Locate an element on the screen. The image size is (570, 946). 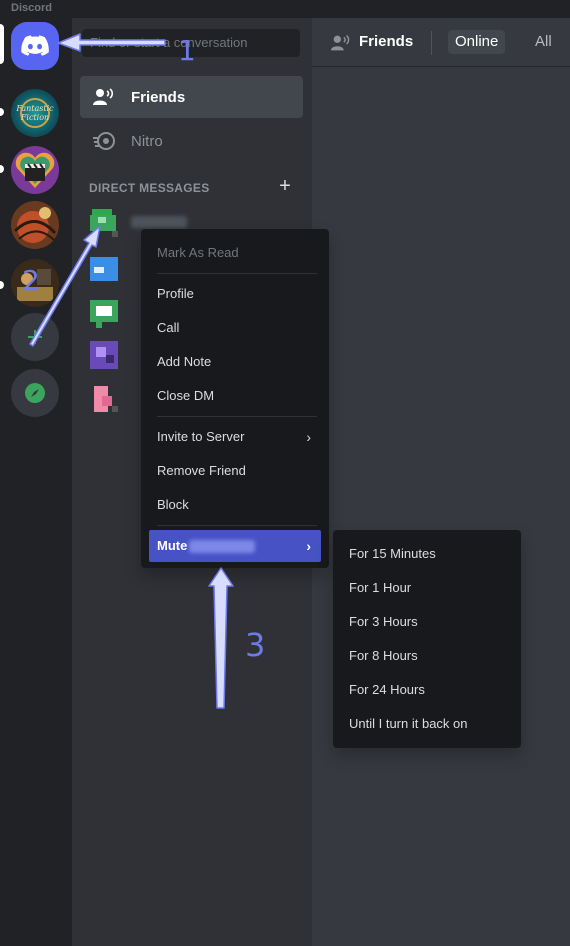
compass-icon is located at coordinates (35, 393).